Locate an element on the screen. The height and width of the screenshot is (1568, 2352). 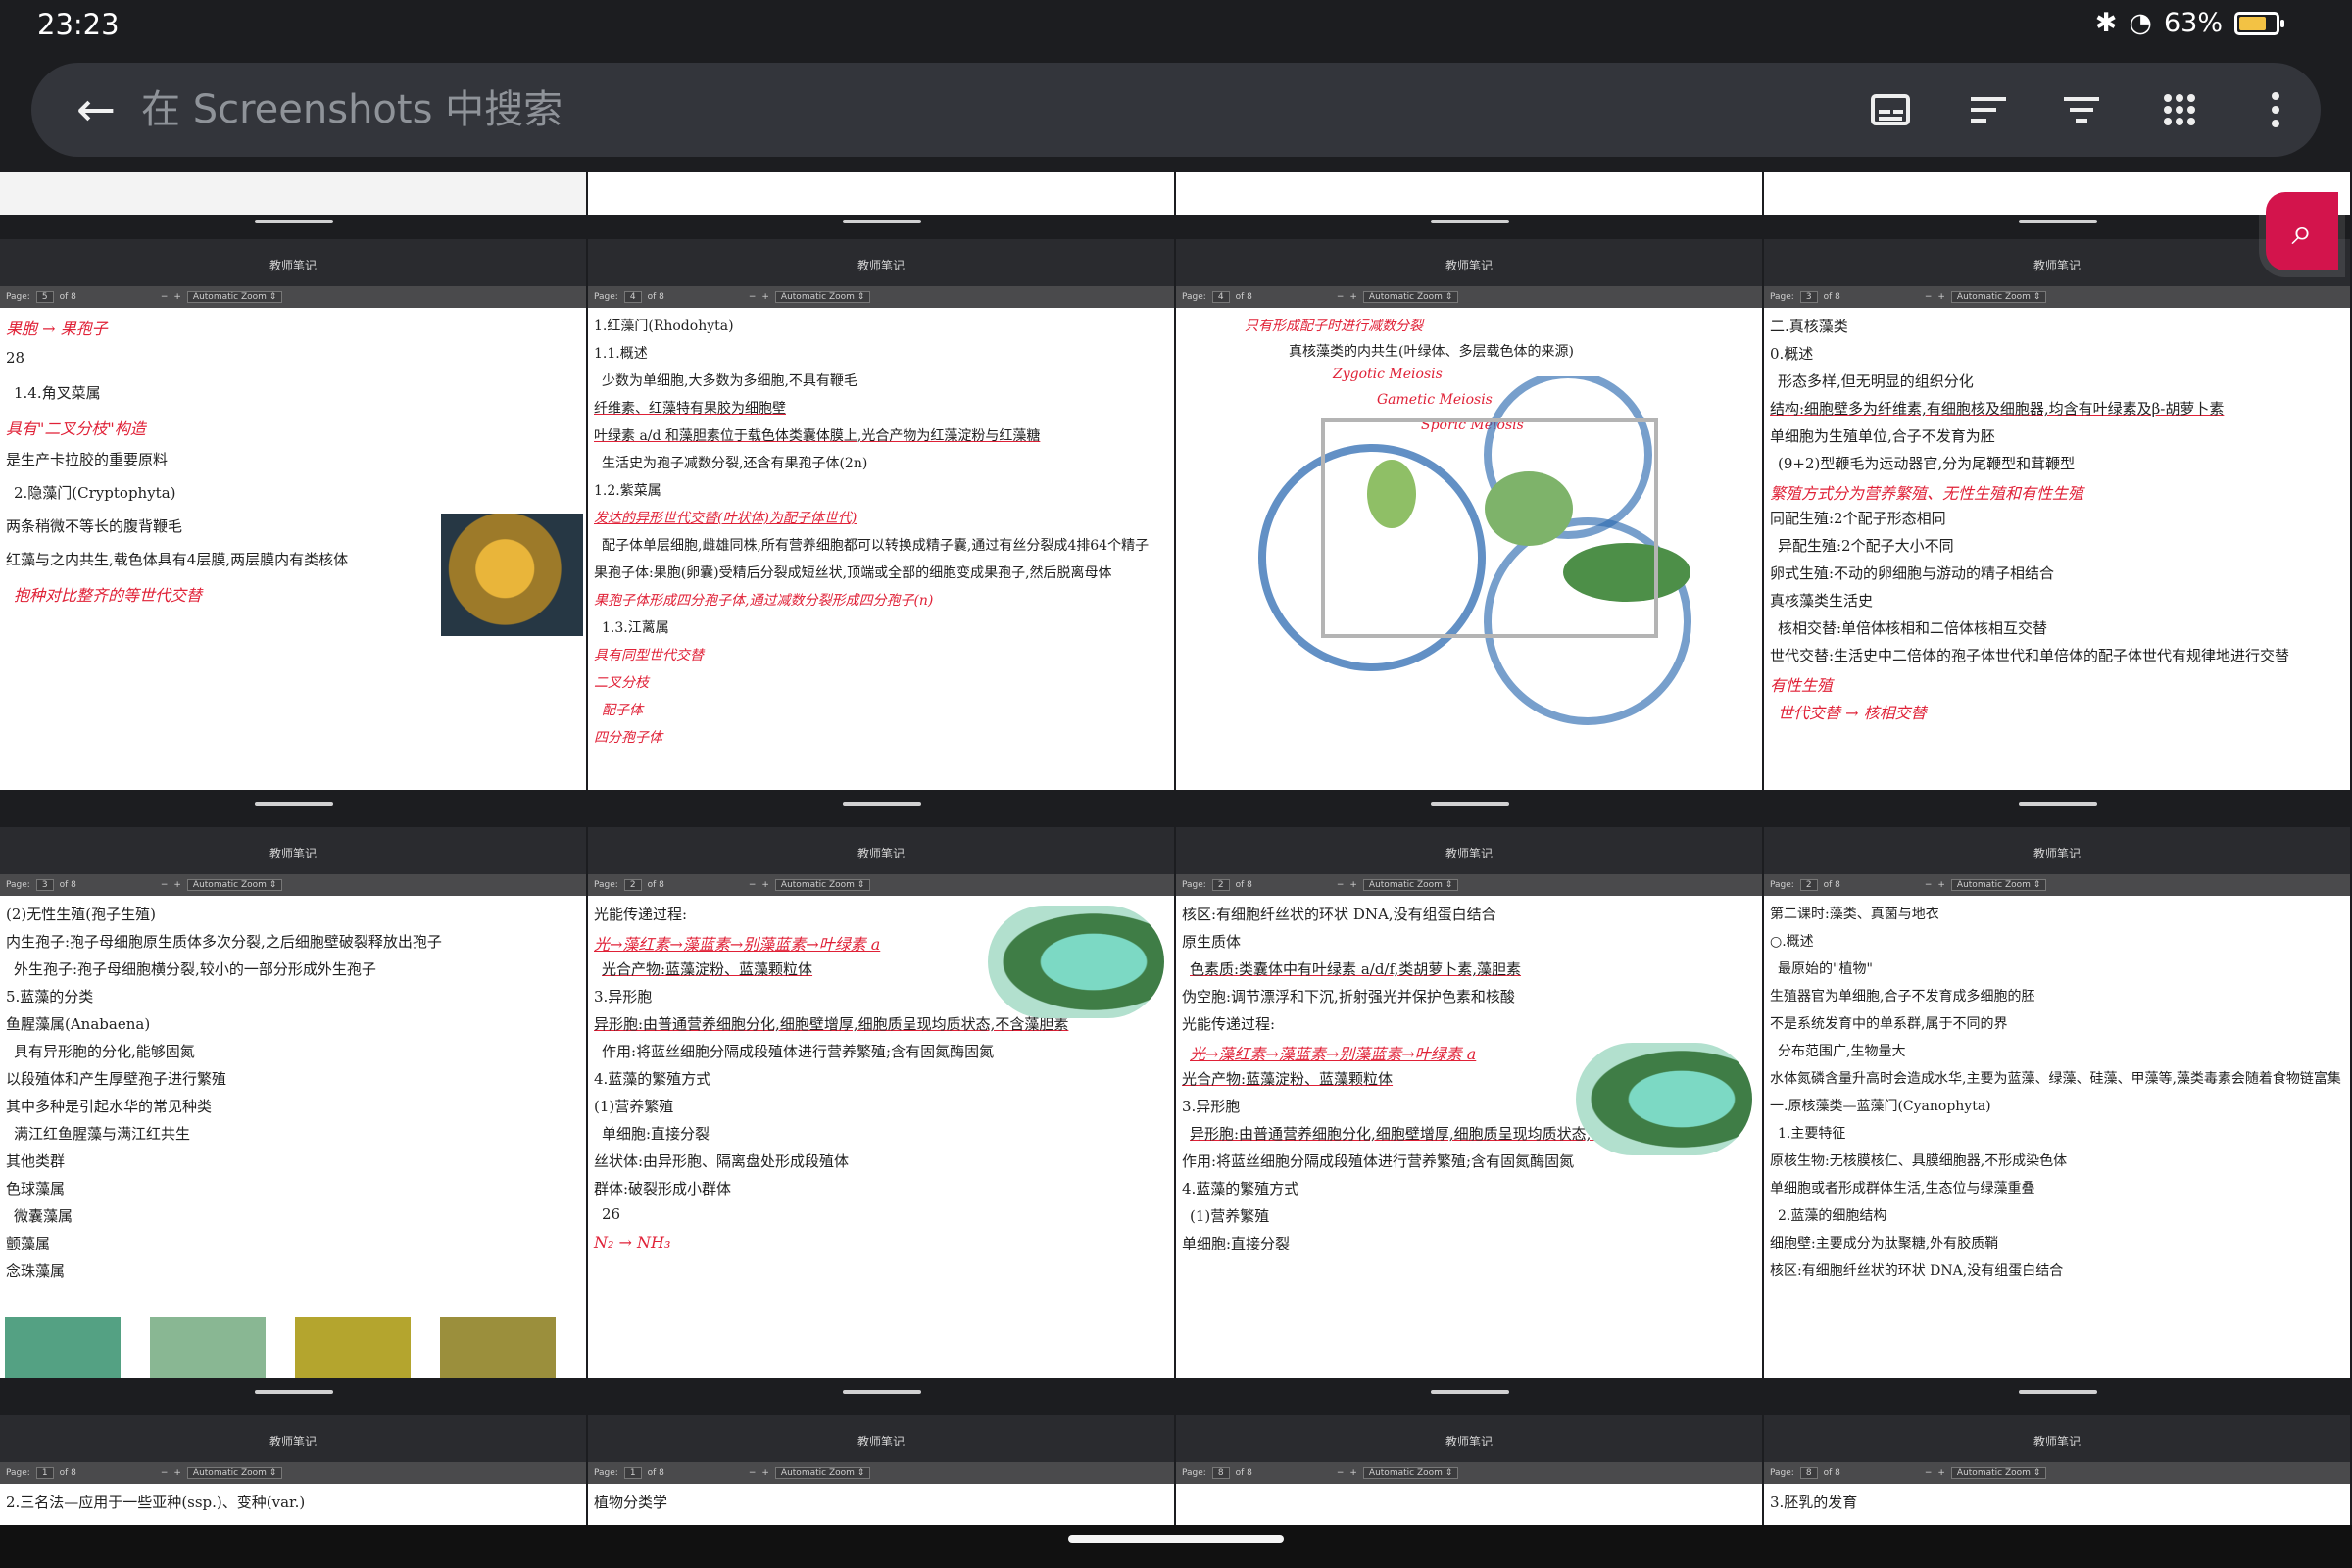
home-indicator is located at coordinates (1176, 1539).